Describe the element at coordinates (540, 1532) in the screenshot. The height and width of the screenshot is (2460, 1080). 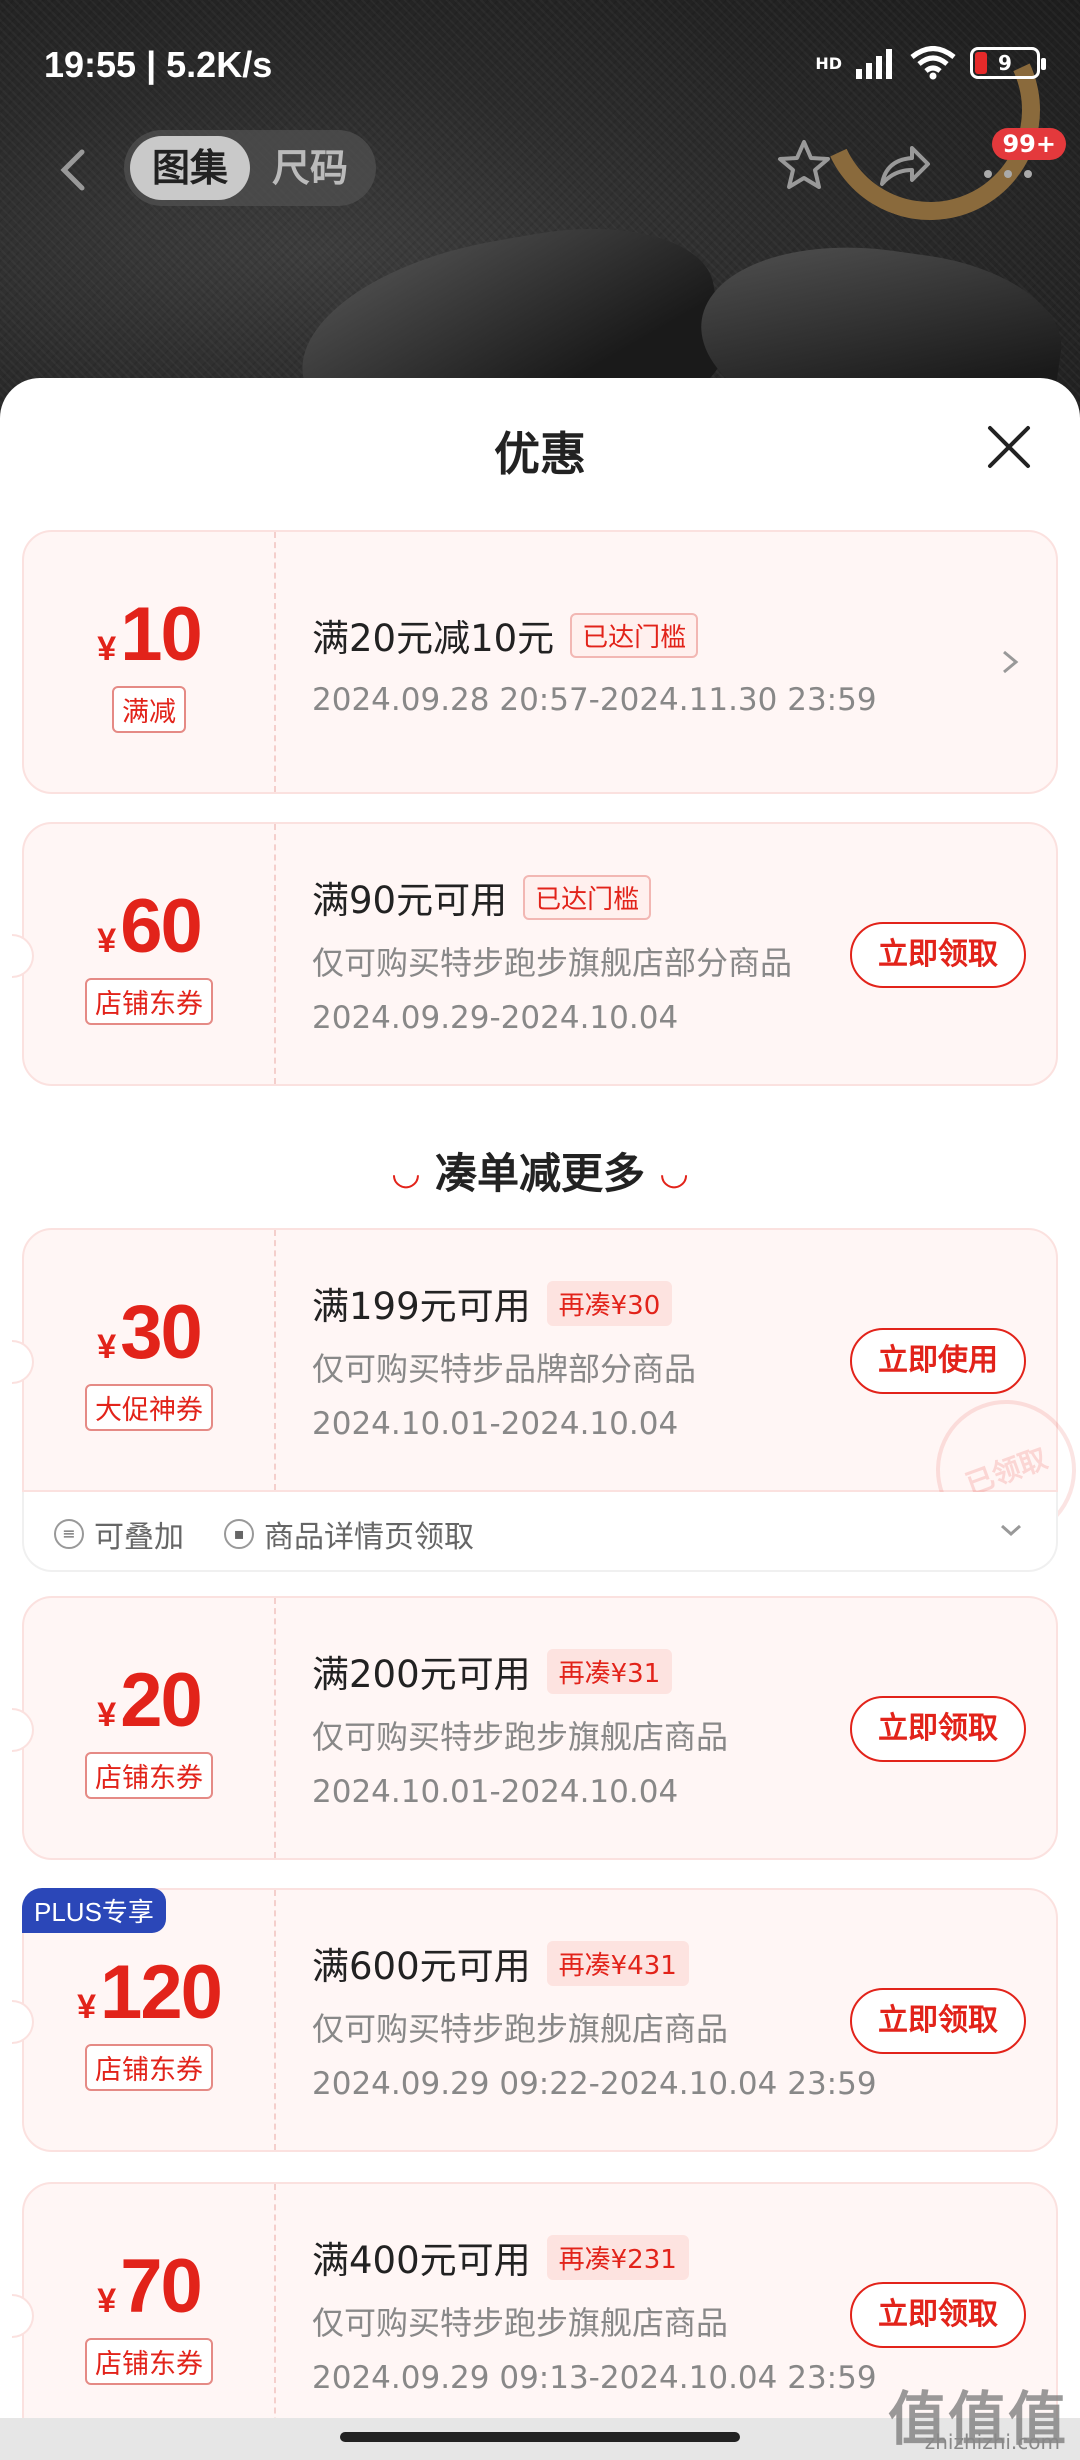
I see `coupon-extras: ≡ 可叠加 ▪ 商品详情页领取` at that location.